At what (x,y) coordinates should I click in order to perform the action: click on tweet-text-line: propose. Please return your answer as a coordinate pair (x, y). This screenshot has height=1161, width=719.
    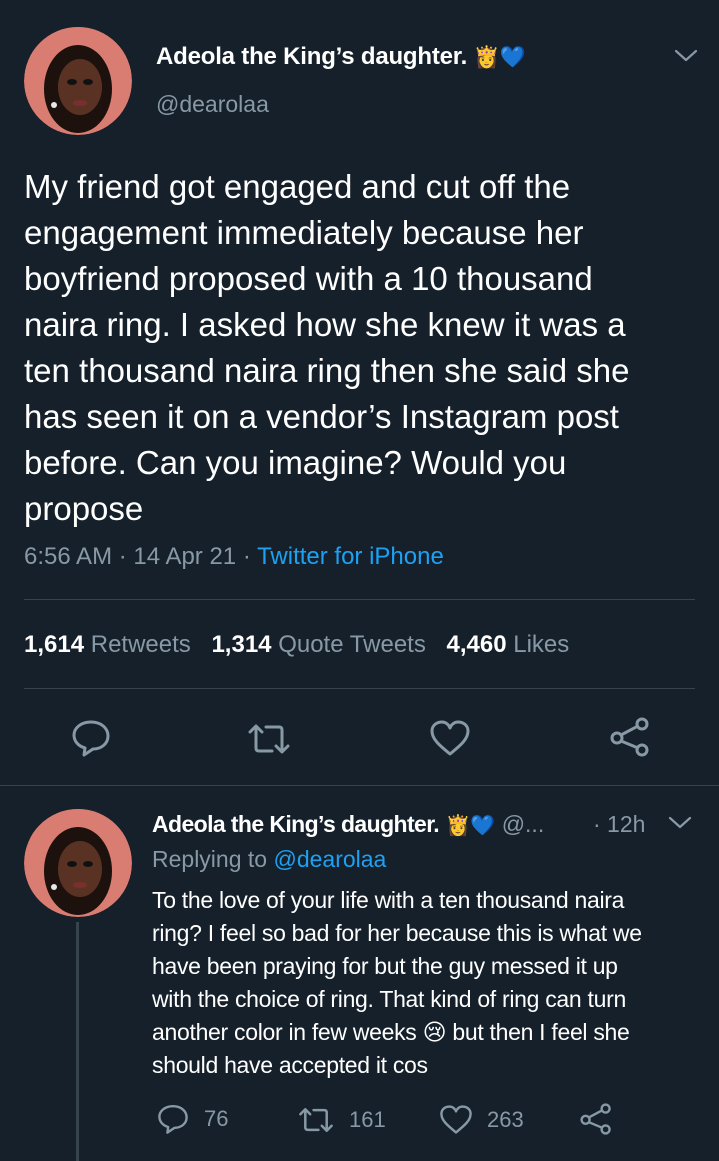
    Looking at the image, I should click on (84, 508).